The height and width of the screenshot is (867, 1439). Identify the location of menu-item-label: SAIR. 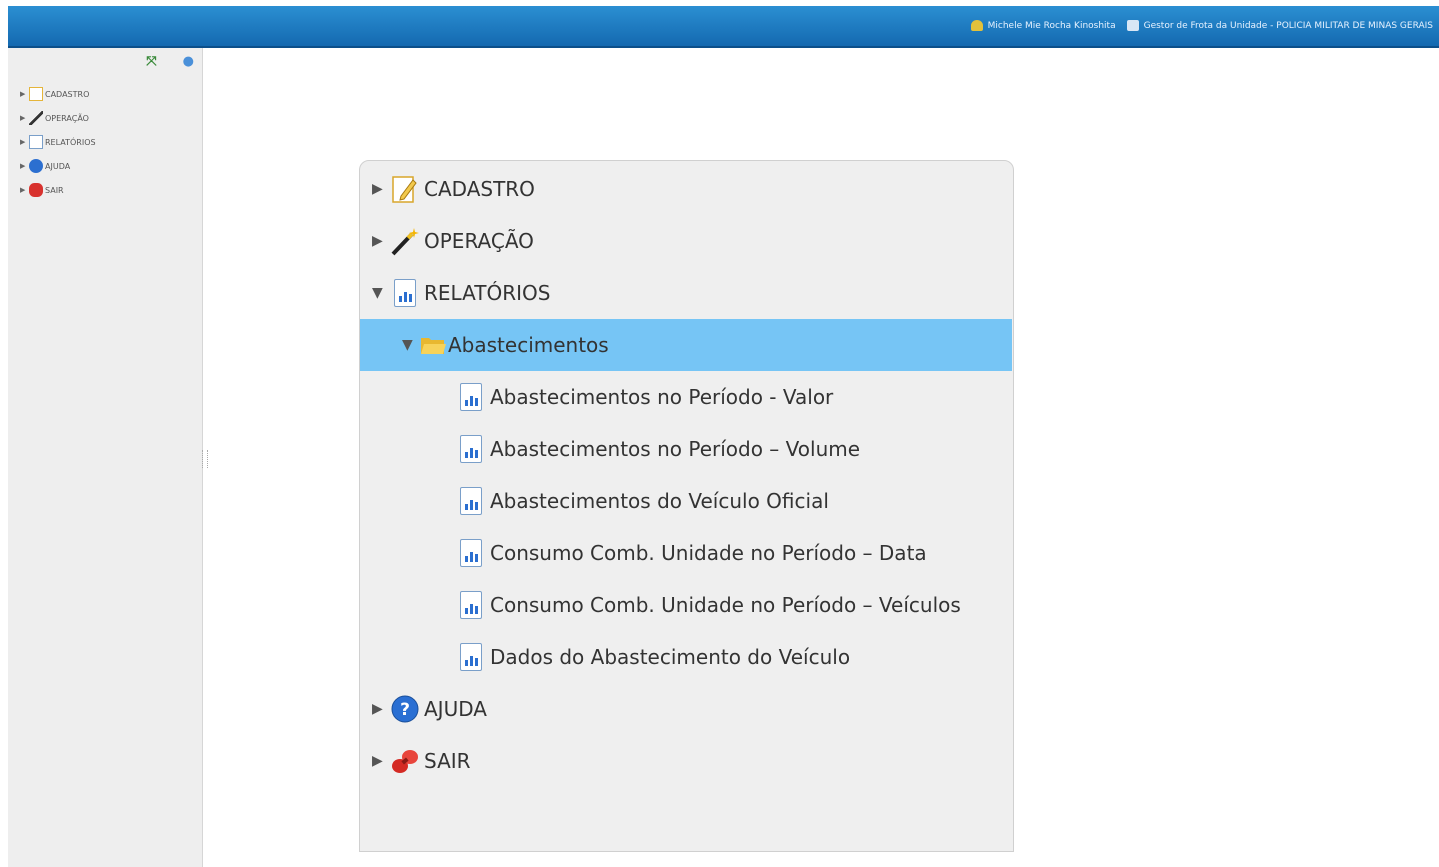
(447, 761).